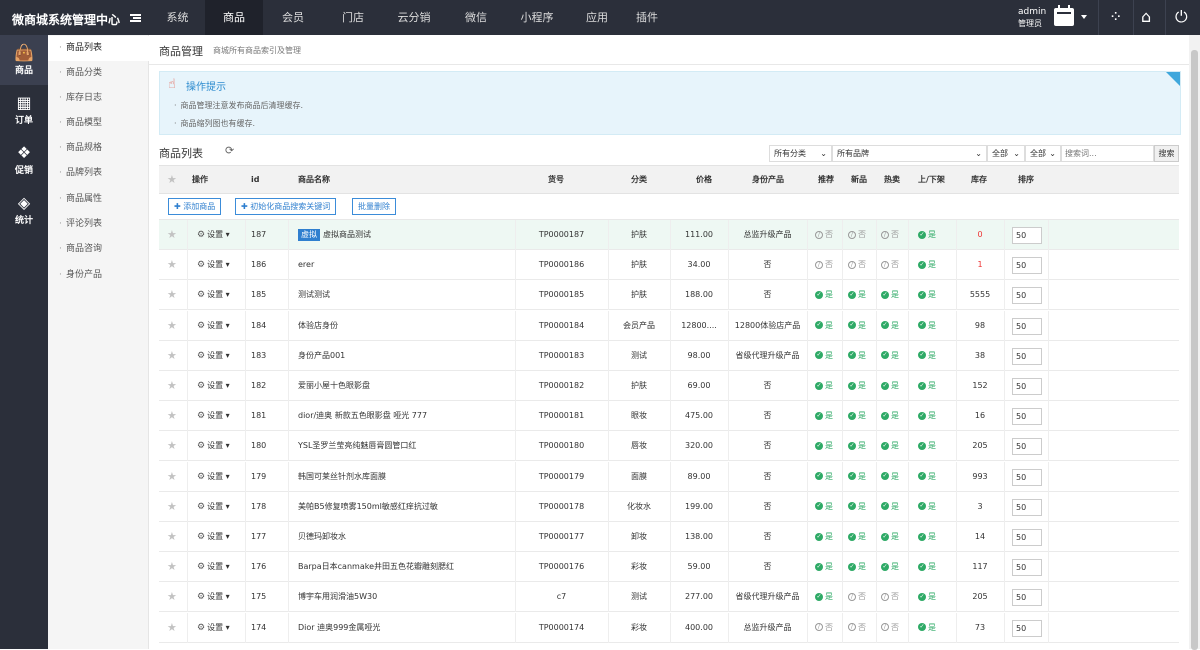  What do you see at coordinates (699, 537) in the screenshot?
I see `goods-price: 138.00` at bounding box center [699, 537].